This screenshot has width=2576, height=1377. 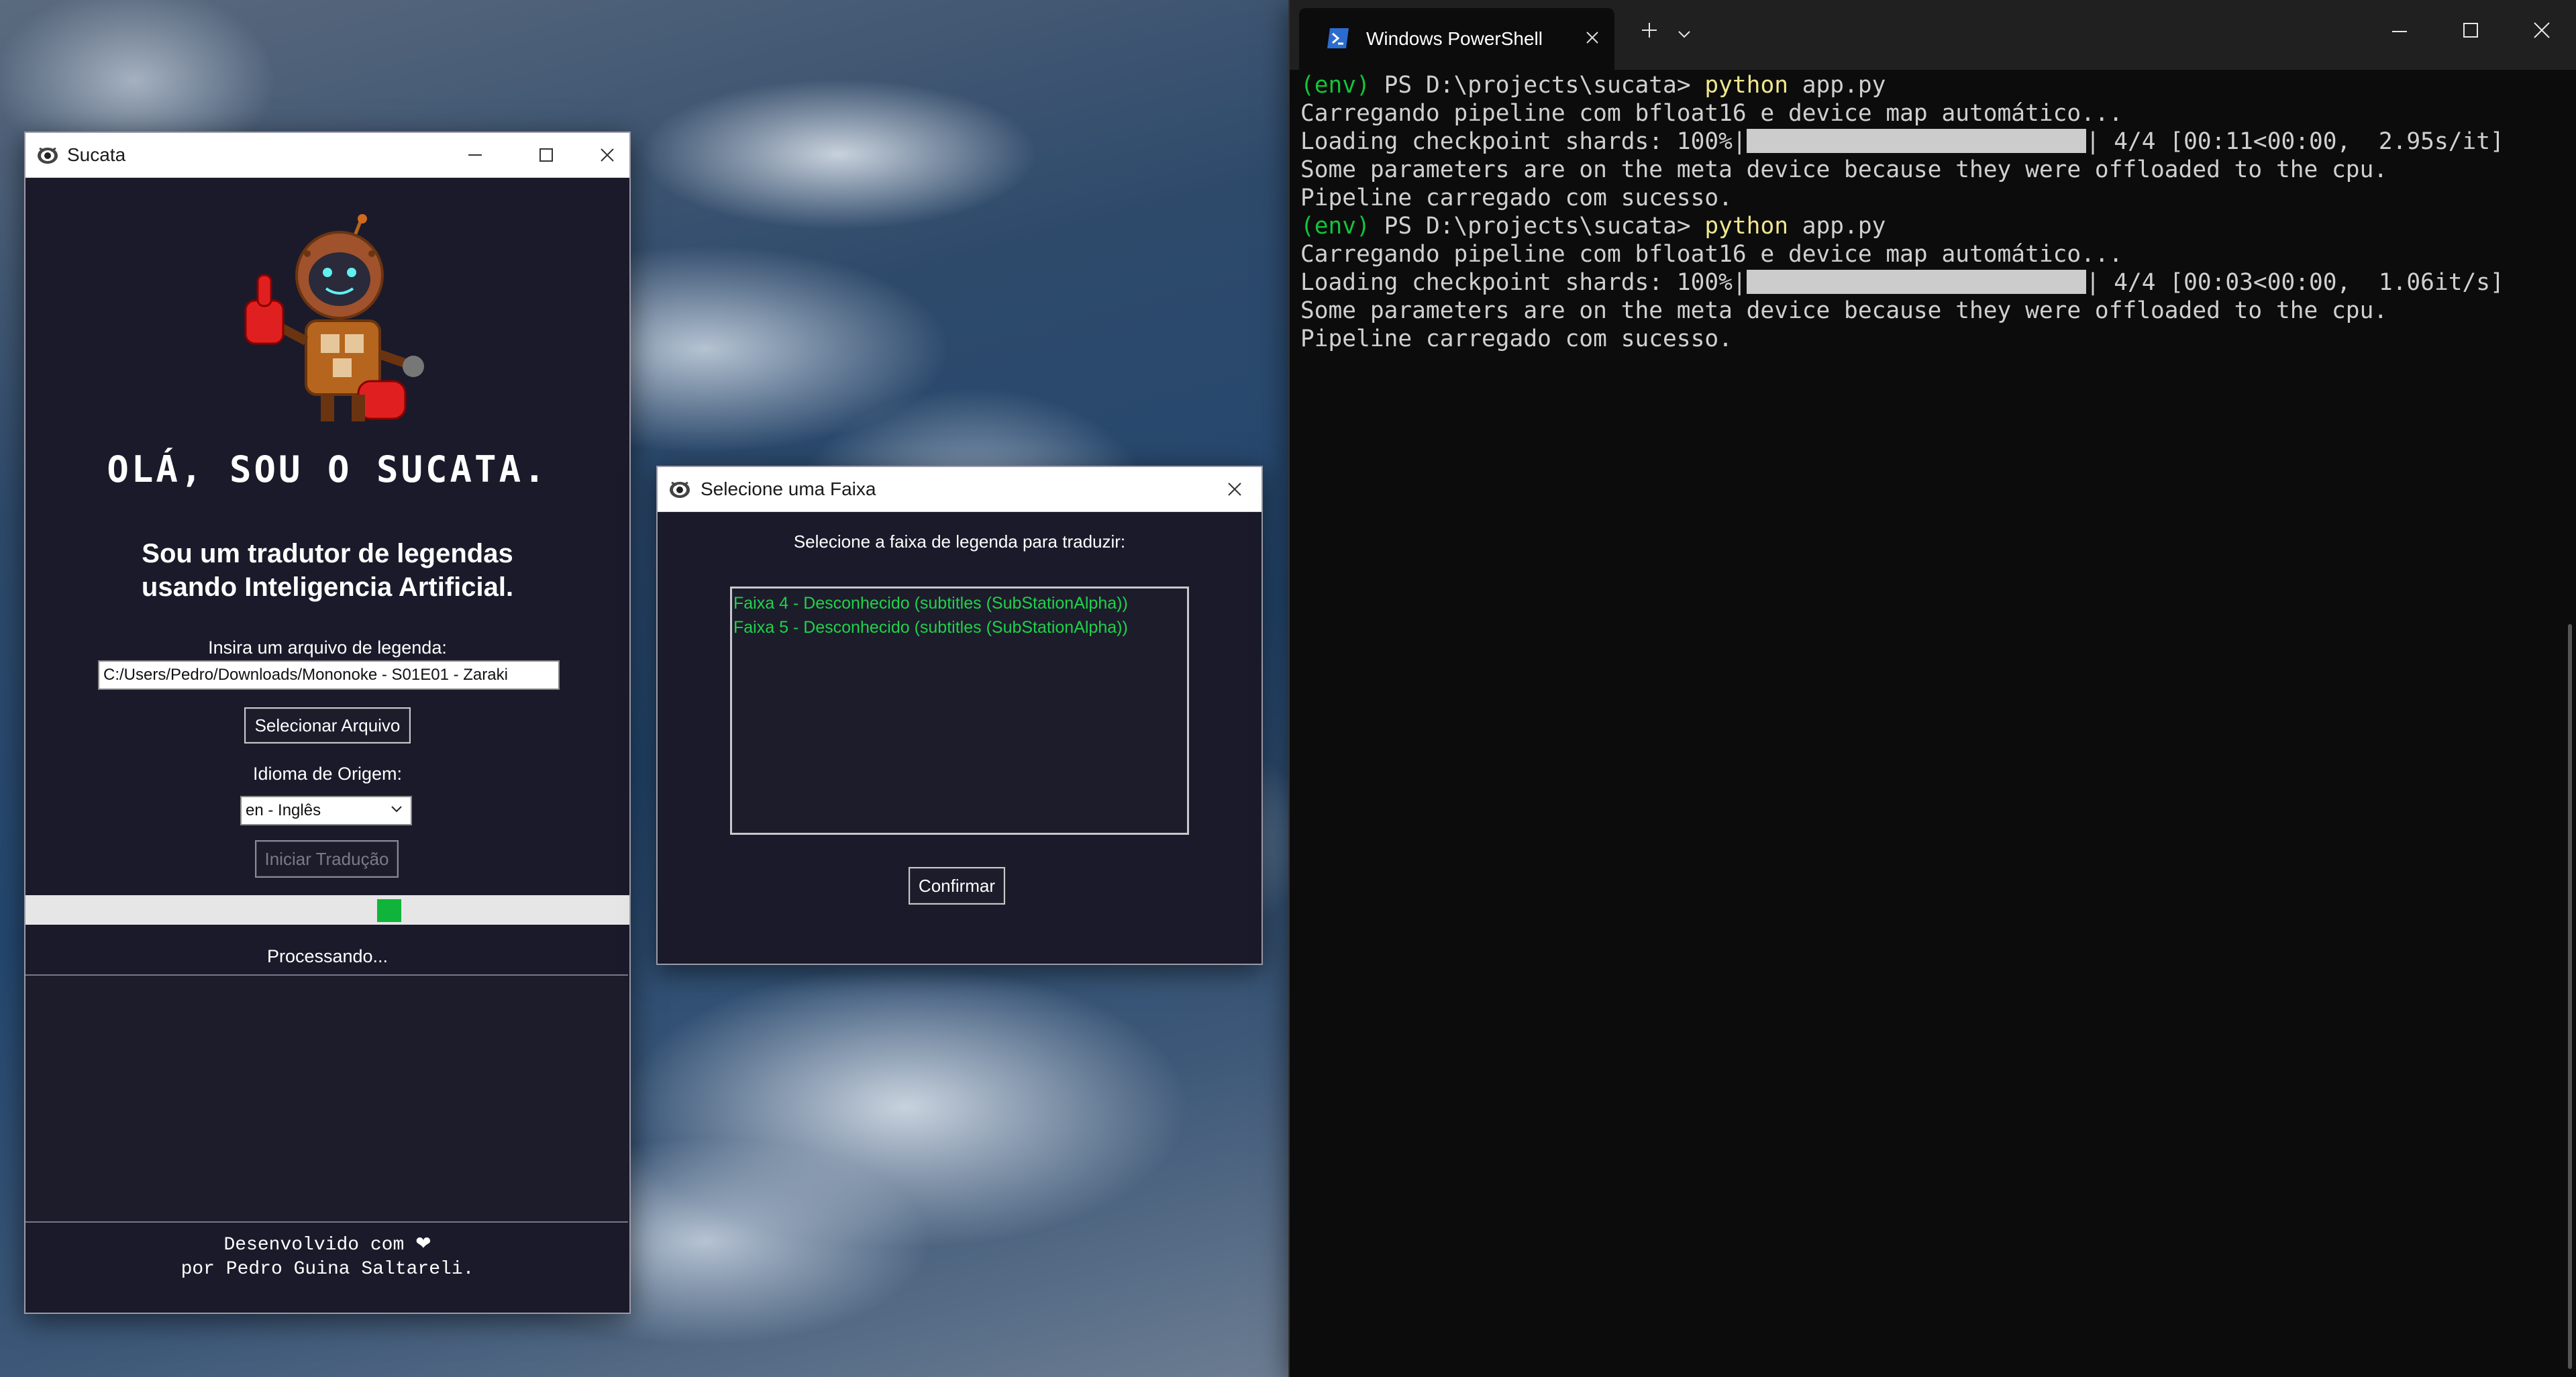 I want to click on language-label: Idioma de Origem:, so click(x=327, y=774).